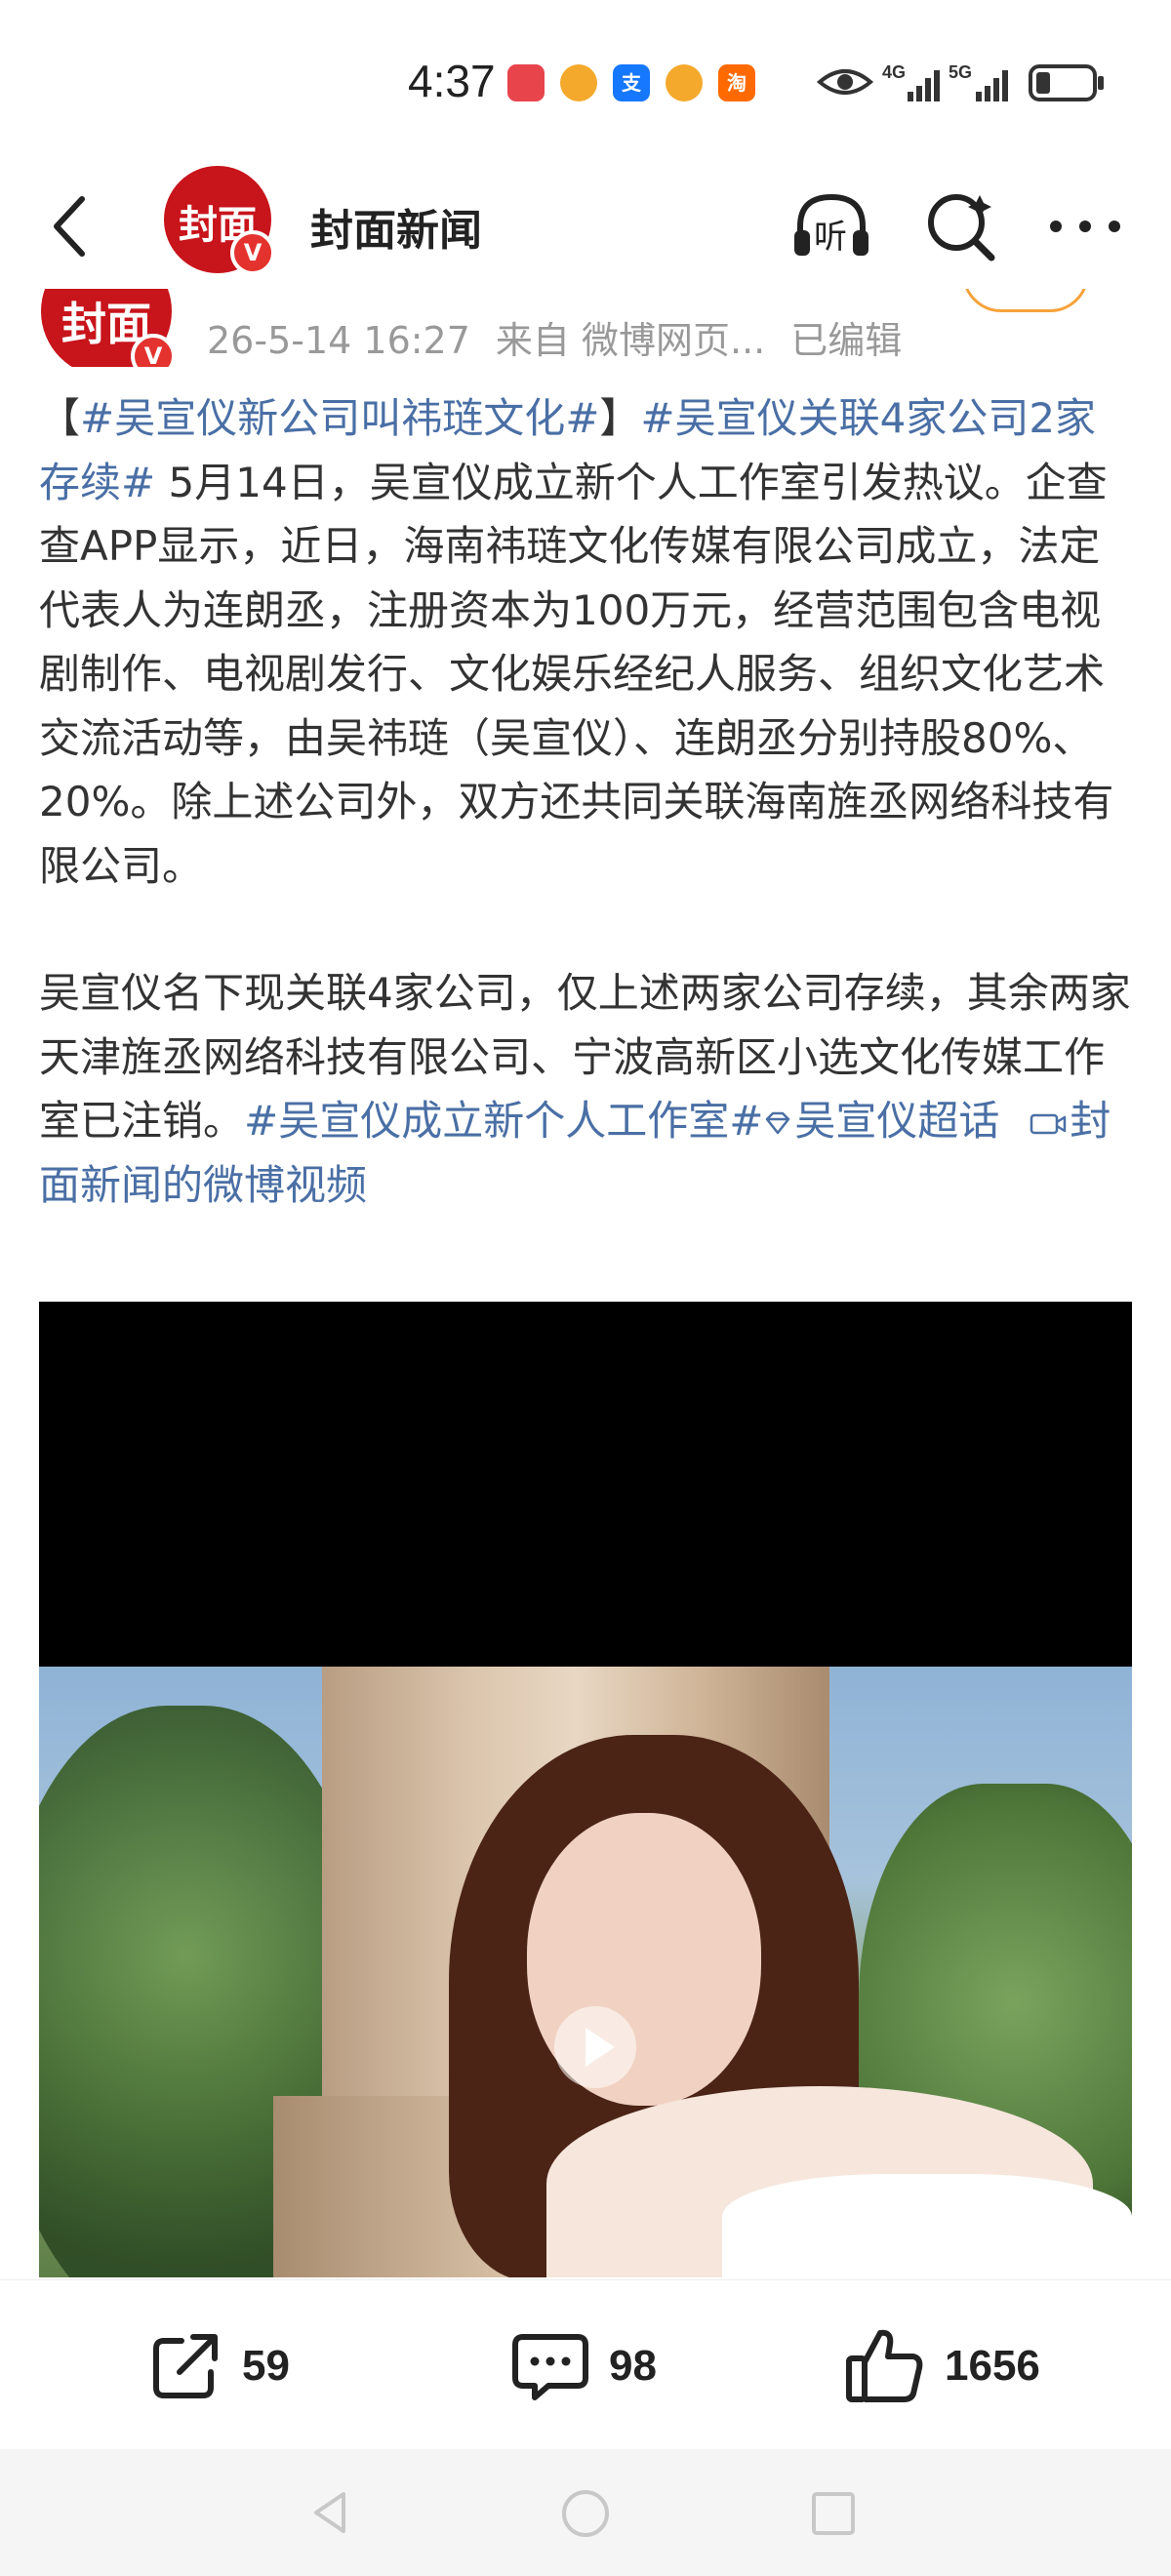  I want to click on hashtag-link: #吴宣仪成立新个人工作室#, so click(503, 1121).